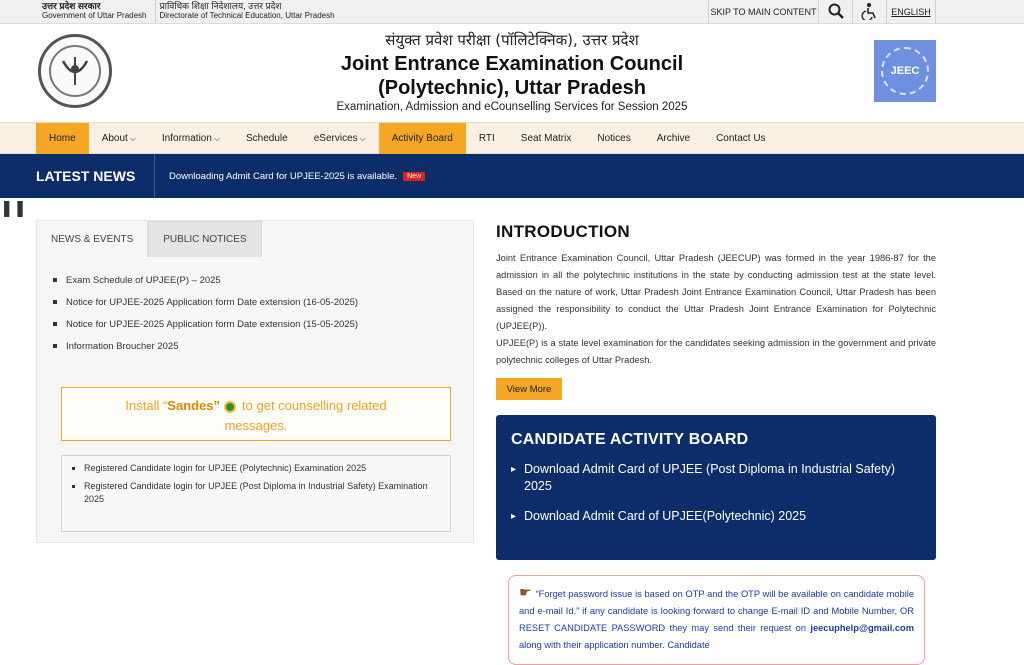 The height and width of the screenshot is (665, 1024). I want to click on news-list-item: Exam Schedule of UPJEE(P) – 2025, so click(263, 280).